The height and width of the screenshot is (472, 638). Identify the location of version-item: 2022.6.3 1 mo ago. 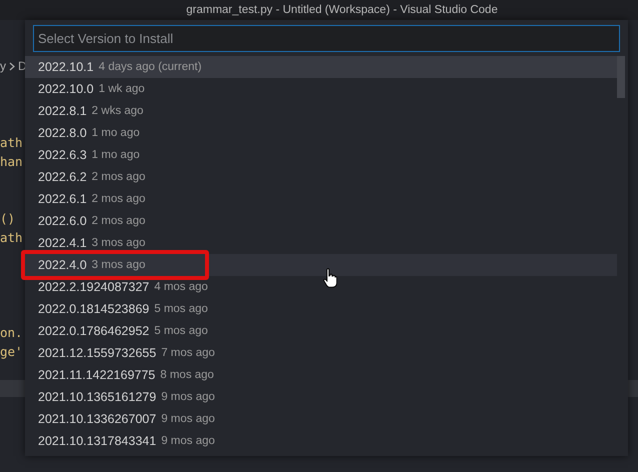
(321, 155).